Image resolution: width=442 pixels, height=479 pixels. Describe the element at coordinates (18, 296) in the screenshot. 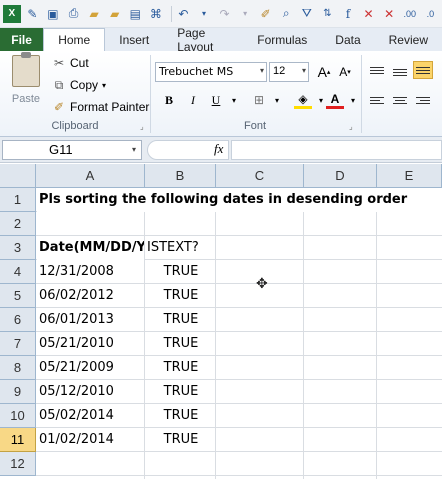

I see `row-header-5: 5` at that location.